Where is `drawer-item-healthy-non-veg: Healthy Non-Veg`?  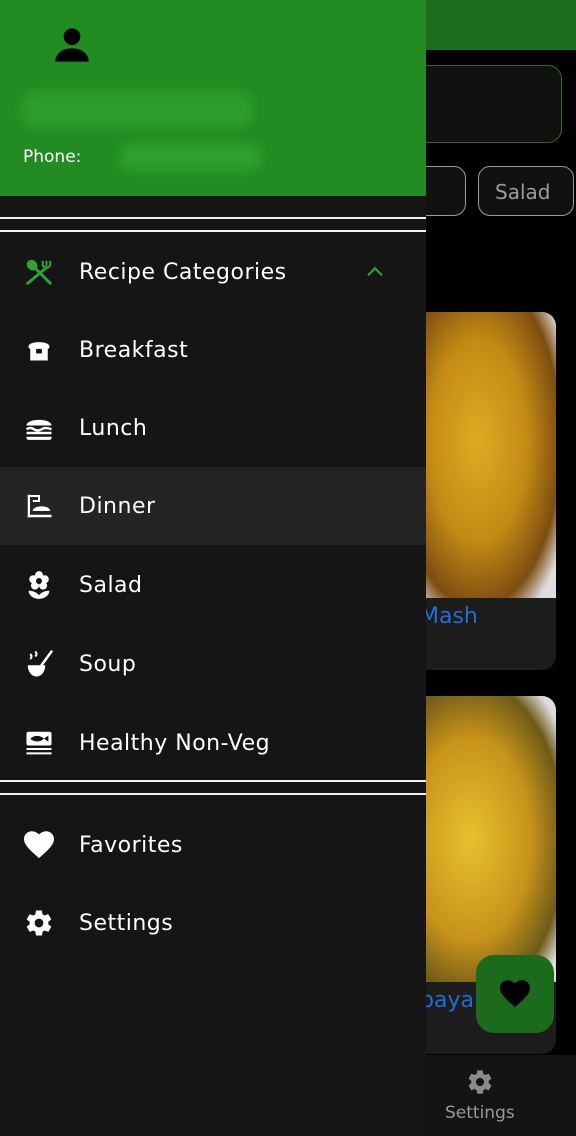
drawer-item-healthy-non-veg: Healthy Non-Veg is located at coordinates (213, 743).